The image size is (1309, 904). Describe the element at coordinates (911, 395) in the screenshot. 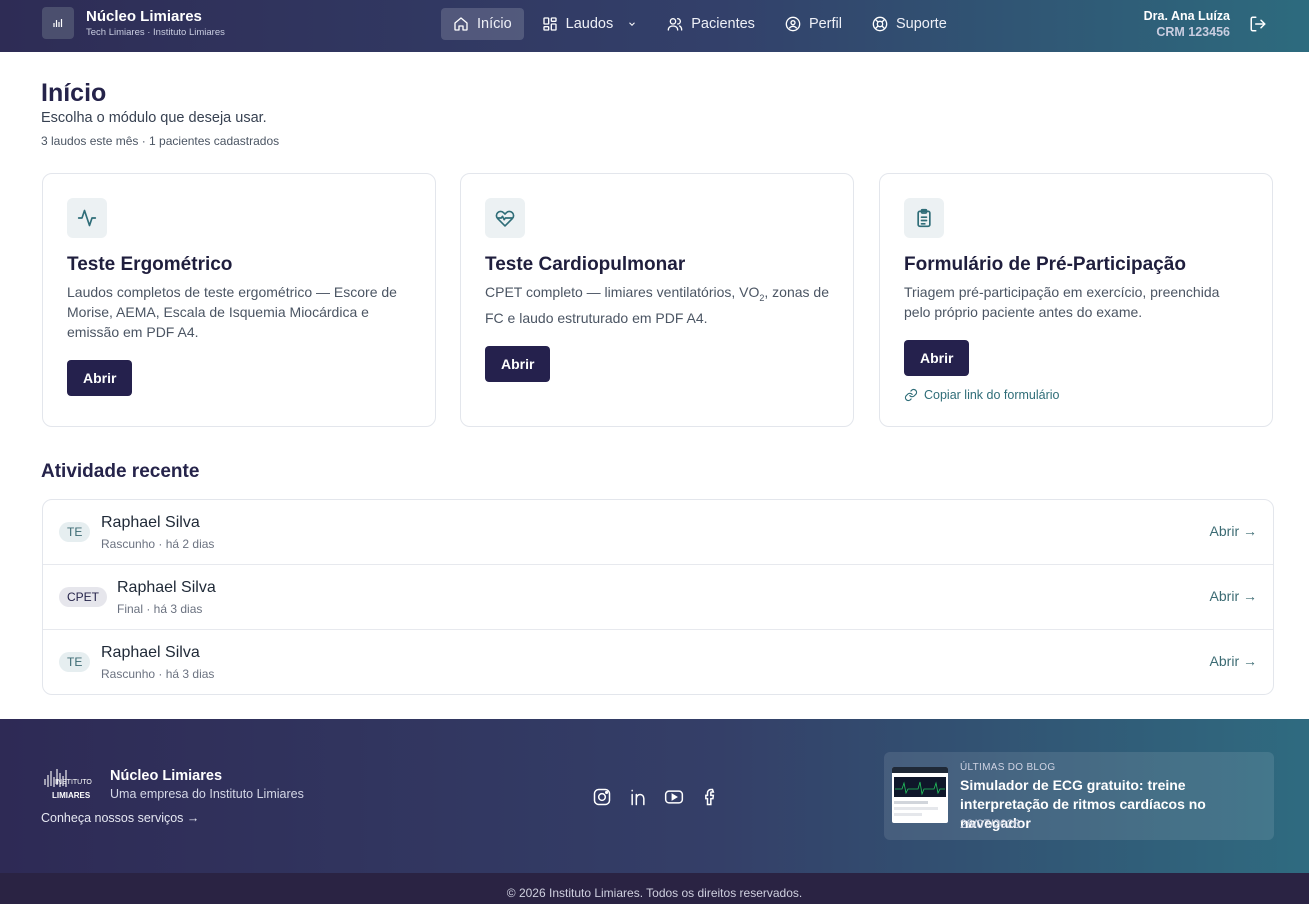

I see `link-icon` at that location.